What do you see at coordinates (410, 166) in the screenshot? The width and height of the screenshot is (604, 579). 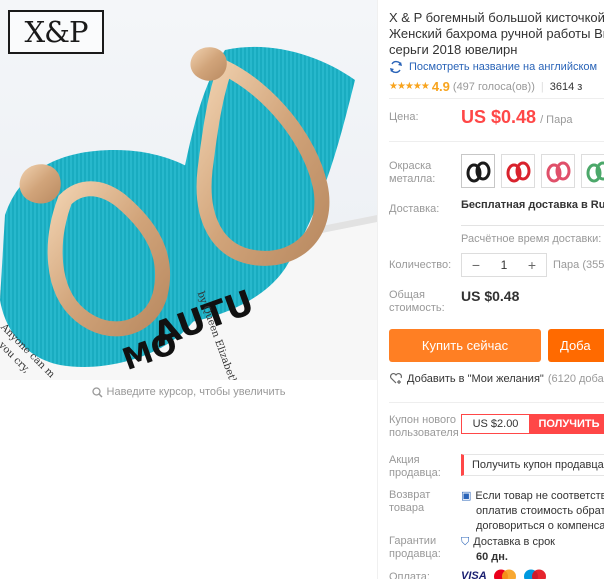 I see `color-label-line: Окраска` at bounding box center [410, 166].